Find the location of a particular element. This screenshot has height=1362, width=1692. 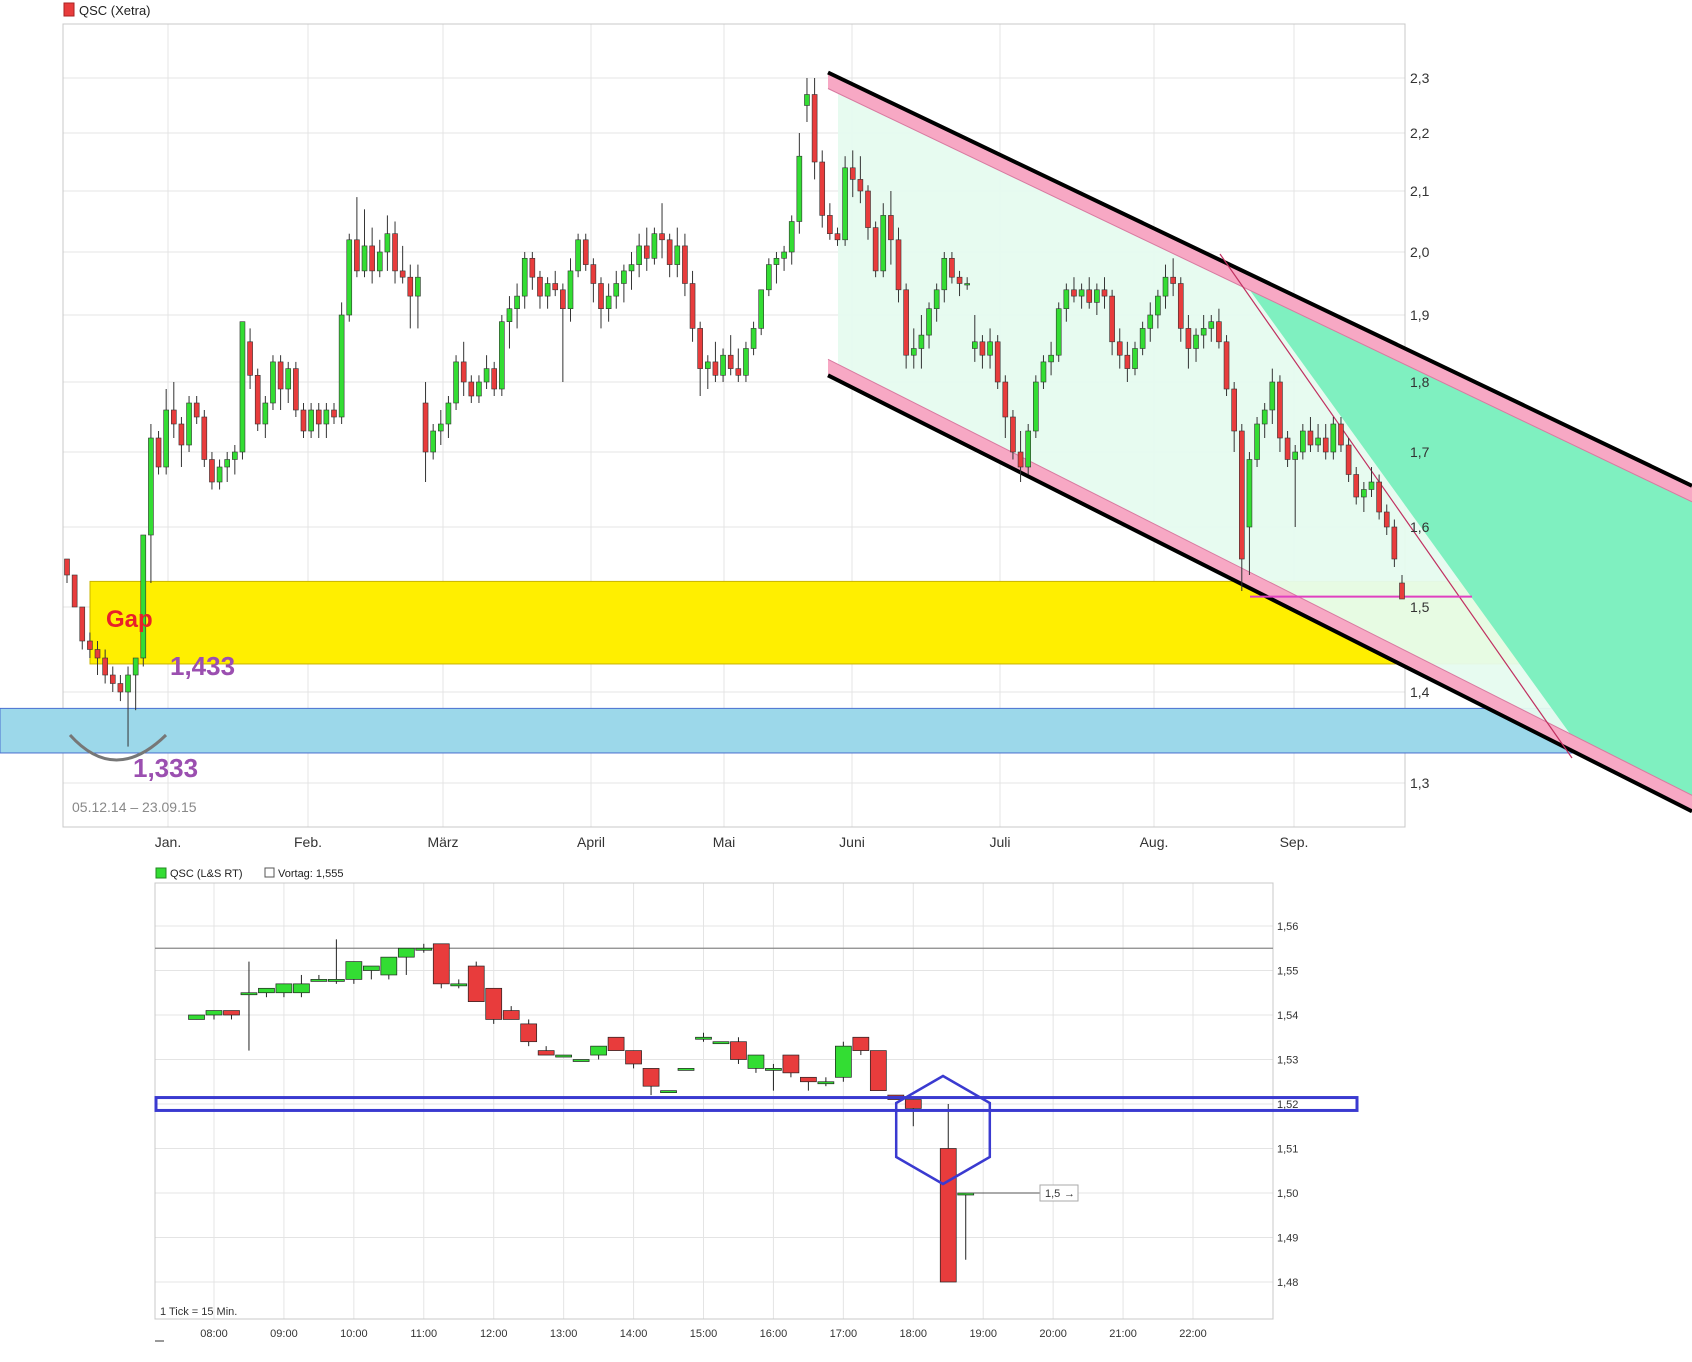

main-x-tick-label: Jan. is located at coordinates (168, 842).